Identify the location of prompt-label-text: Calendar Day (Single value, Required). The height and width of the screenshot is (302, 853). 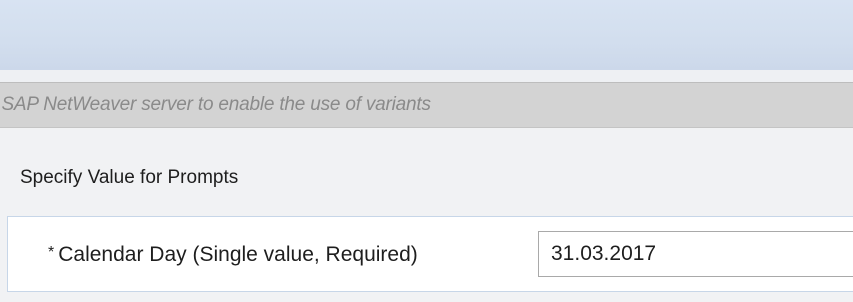
(238, 254).